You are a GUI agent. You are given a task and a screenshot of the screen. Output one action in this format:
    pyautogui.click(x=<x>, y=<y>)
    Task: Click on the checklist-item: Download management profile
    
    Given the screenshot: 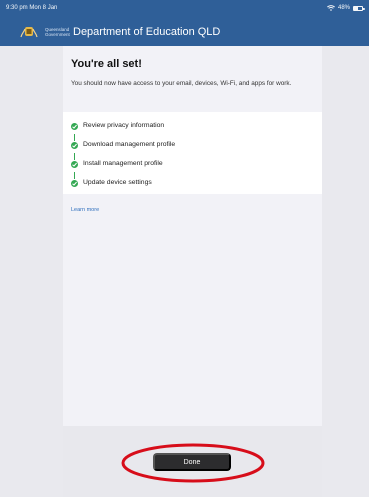 What is the action you would take?
    pyautogui.click(x=123, y=145)
    